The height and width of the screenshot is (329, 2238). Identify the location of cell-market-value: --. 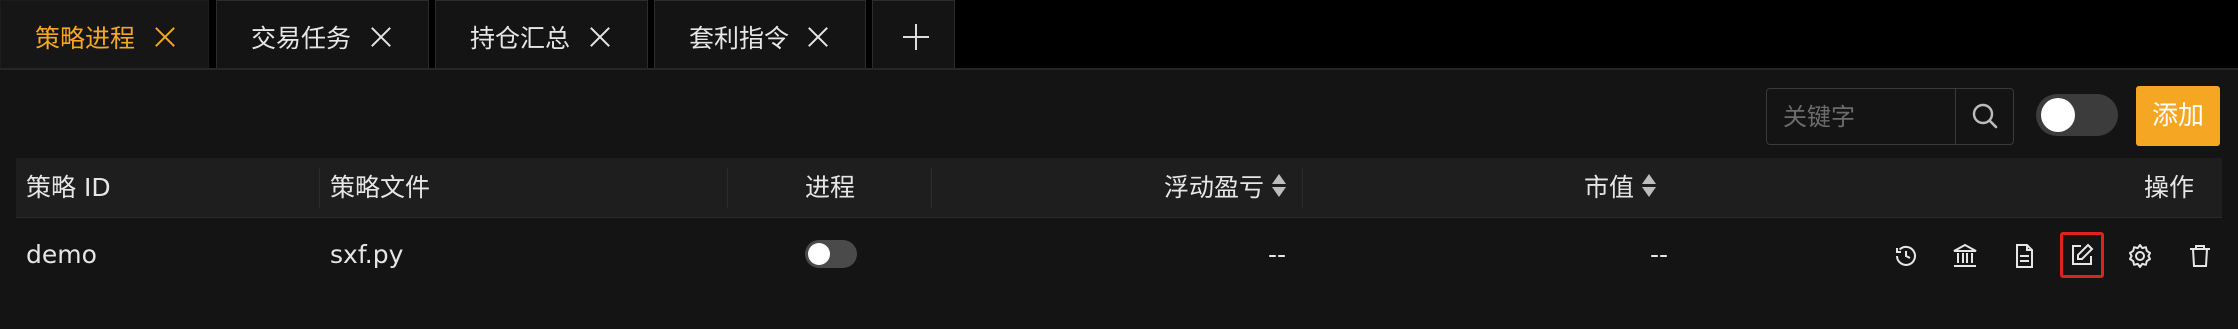
(1659, 254).